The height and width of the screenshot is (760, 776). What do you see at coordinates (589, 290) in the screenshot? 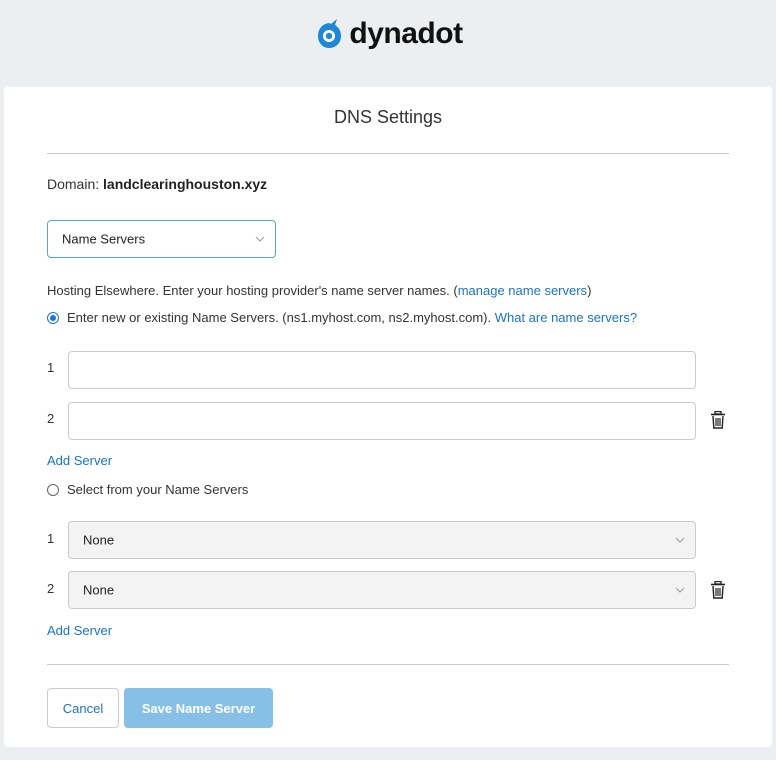
I see `hosting-close-paren: )` at bounding box center [589, 290].